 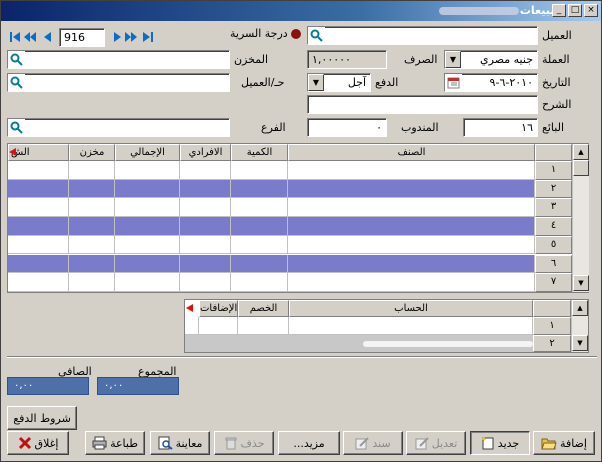 What do you see at coordinates (591, 10) in the screenshot?
I see `close-window-button: ×` at bounding box center [591, 10].